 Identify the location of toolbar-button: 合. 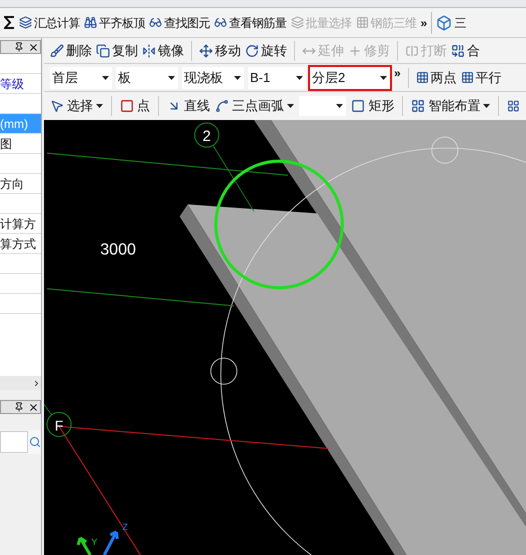
(465, 50).